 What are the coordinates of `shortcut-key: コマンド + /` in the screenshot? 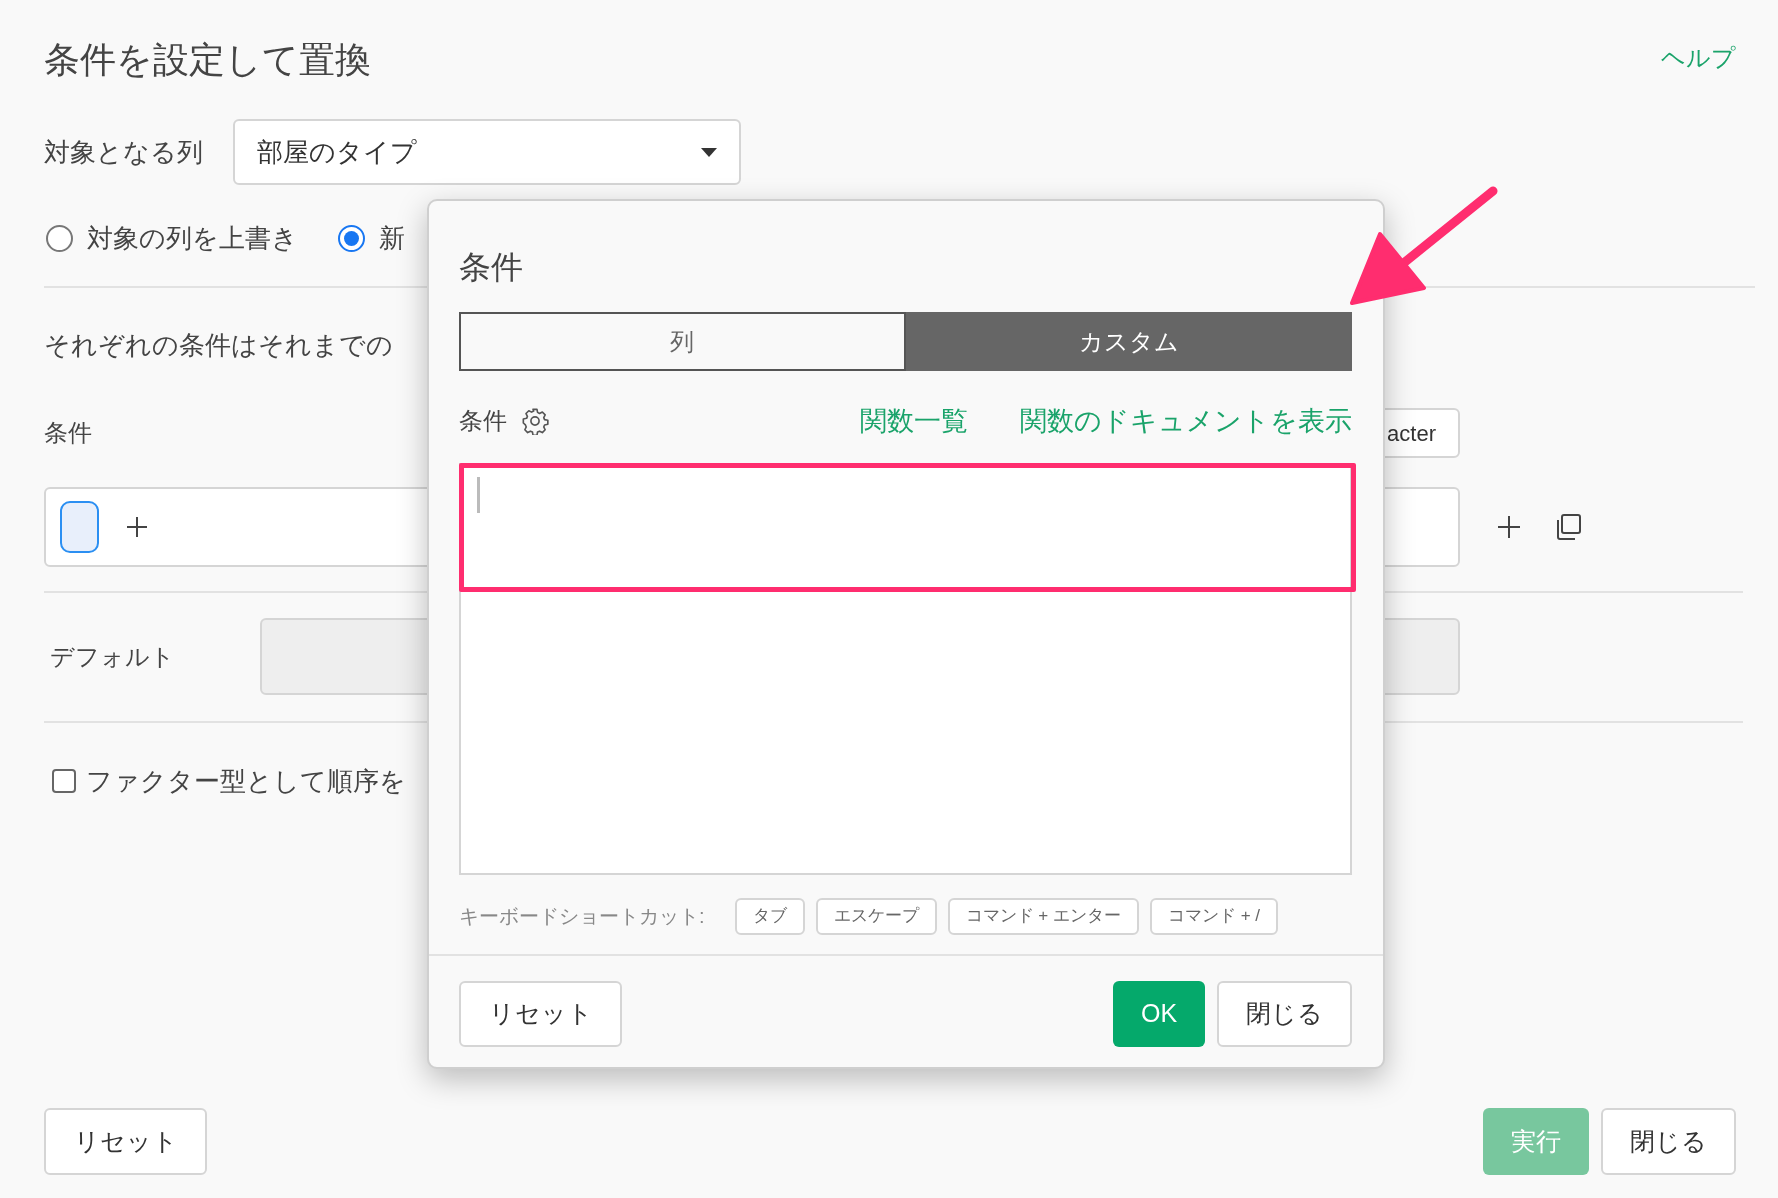 It's located at (1214, 916).